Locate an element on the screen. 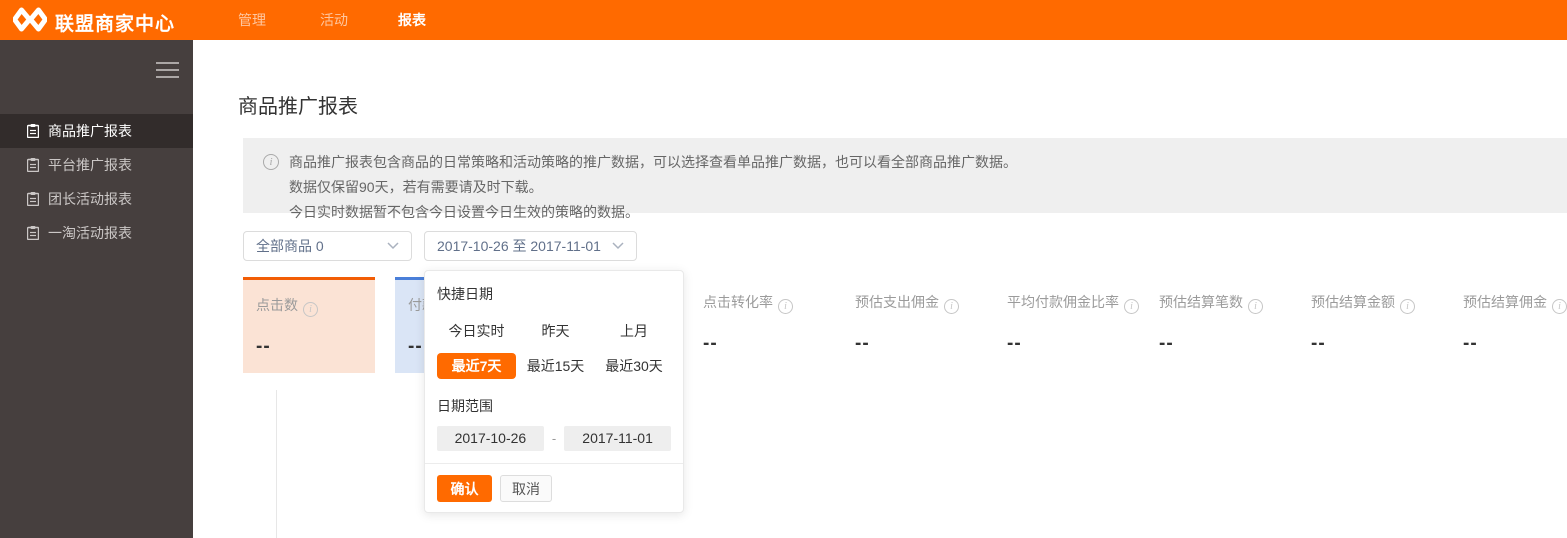 This screenshot has width=1567, height=538. topnav-report: 报表 is located at coordinates (412, 20).